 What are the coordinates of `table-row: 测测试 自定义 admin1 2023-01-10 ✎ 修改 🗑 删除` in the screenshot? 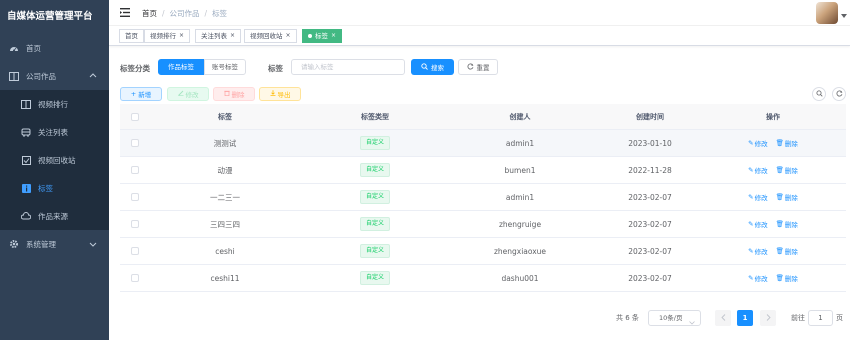 It's located at (483, 143).